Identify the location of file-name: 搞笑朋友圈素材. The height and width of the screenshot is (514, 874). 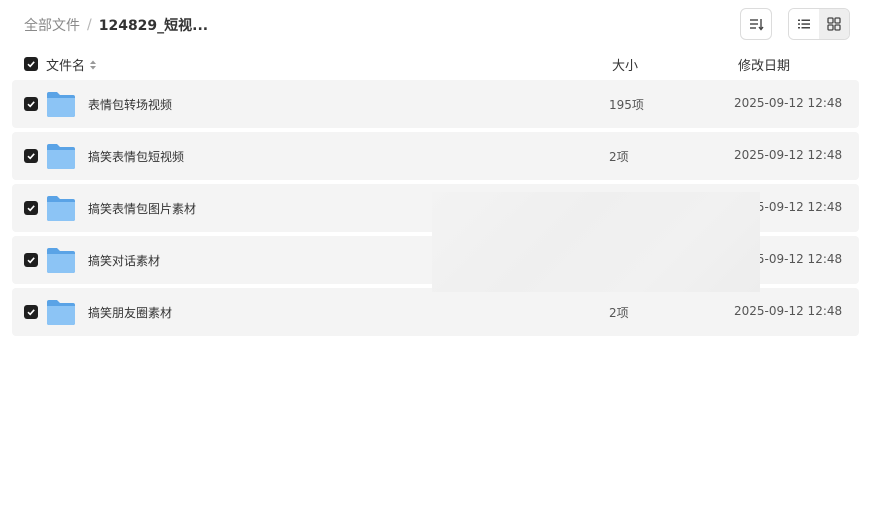
(130, 312).